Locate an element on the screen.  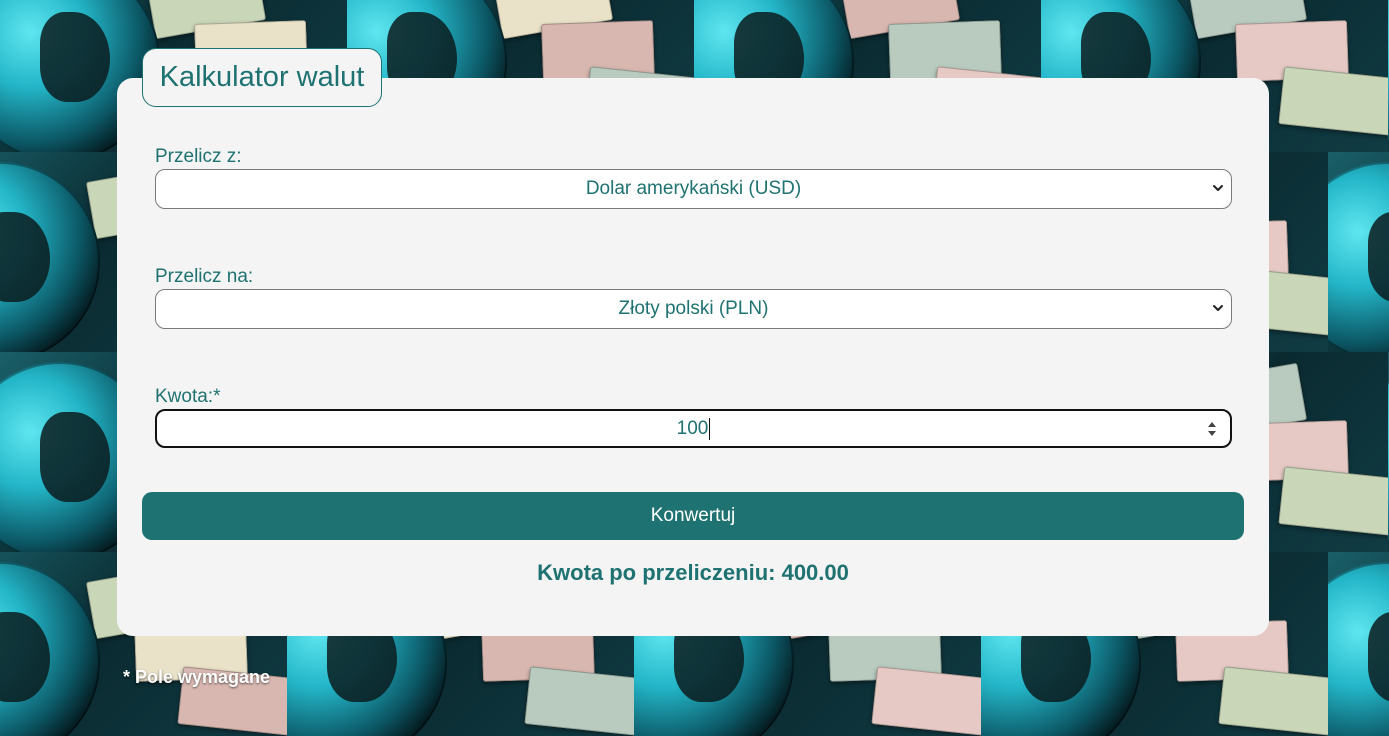
to-currency-label: Przelicz na: is located at coordinates (204, 276).